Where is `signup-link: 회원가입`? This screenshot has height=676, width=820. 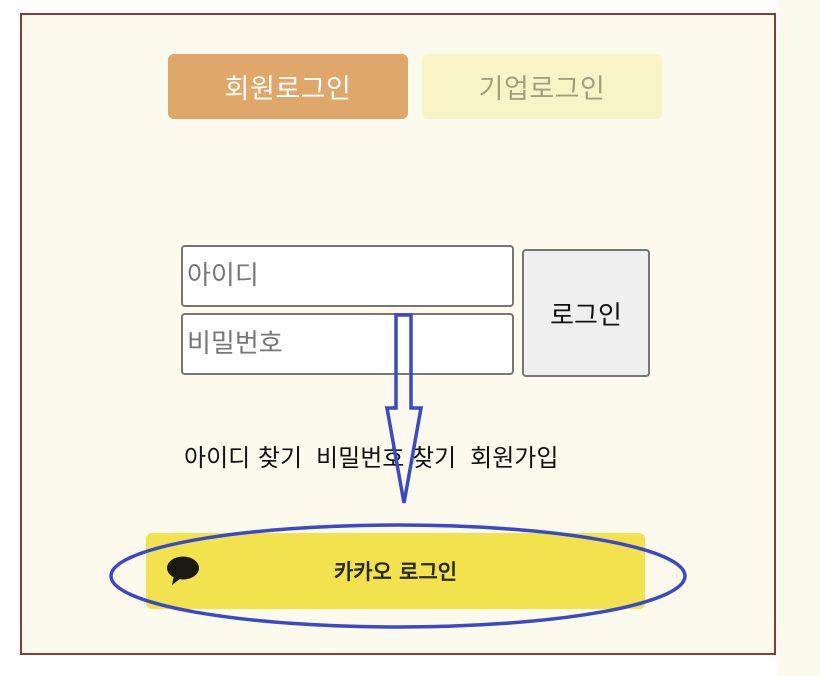 signup-link: 회원가입 is located at coordinates (514, 458).